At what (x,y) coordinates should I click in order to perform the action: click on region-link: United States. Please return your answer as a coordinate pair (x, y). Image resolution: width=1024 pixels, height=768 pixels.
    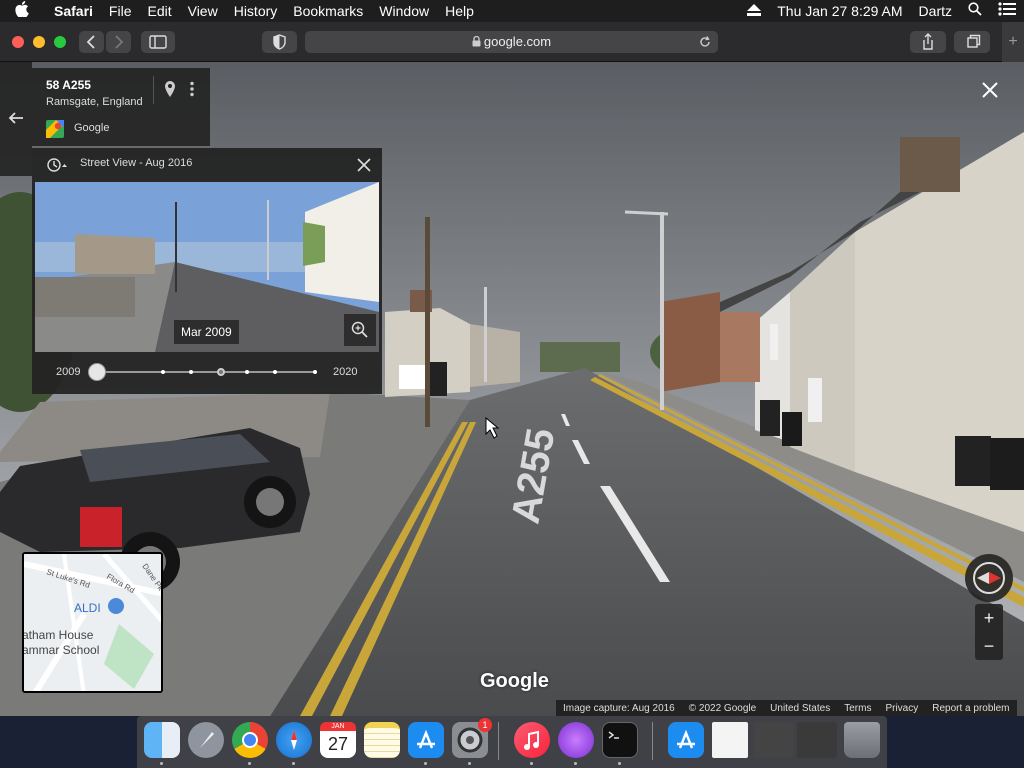
    Looking at the image, I should click on (800, 708).